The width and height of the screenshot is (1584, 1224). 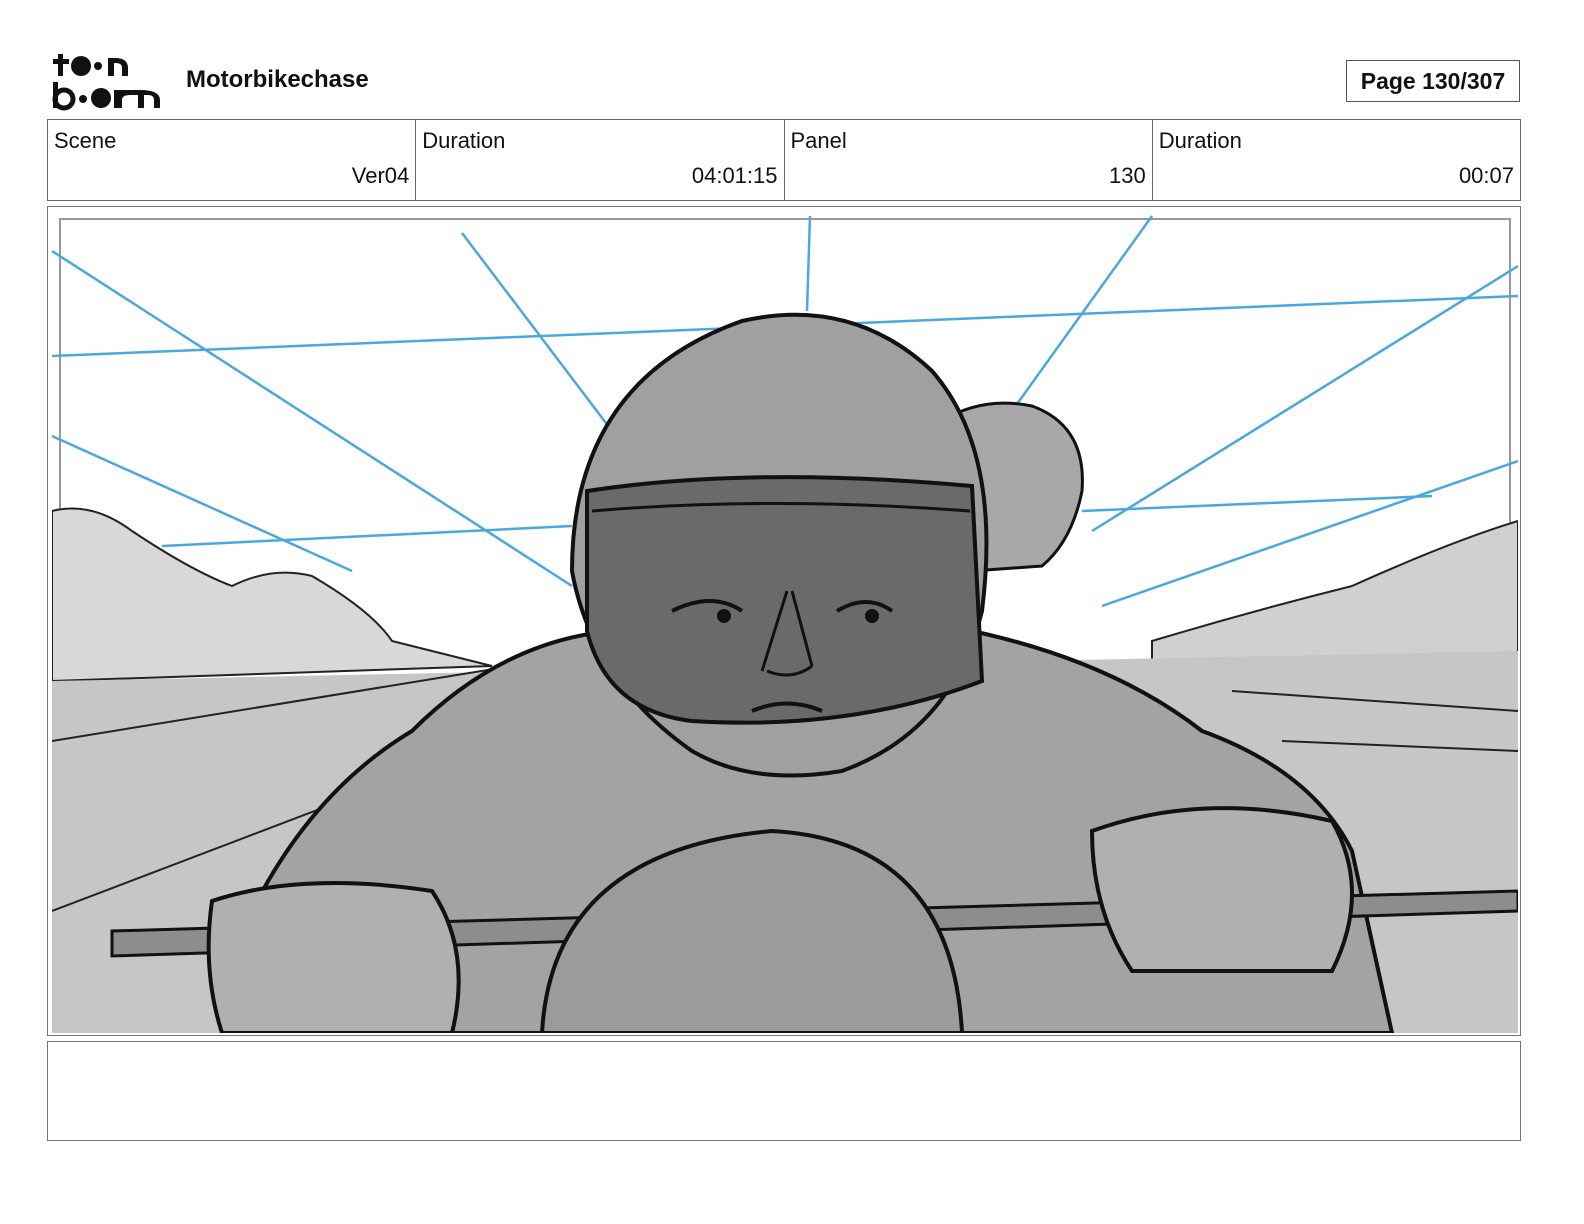 I want to click on scene-duration-label: Duration, so click(x=464, y=140).